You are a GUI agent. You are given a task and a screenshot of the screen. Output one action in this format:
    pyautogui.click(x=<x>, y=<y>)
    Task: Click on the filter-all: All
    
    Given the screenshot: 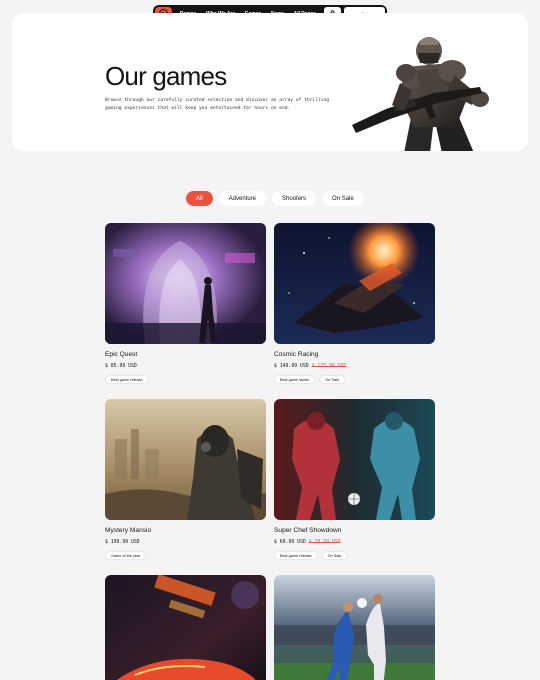 What is the action you would take?
    pyautogui.click(x=199, y=198)
    